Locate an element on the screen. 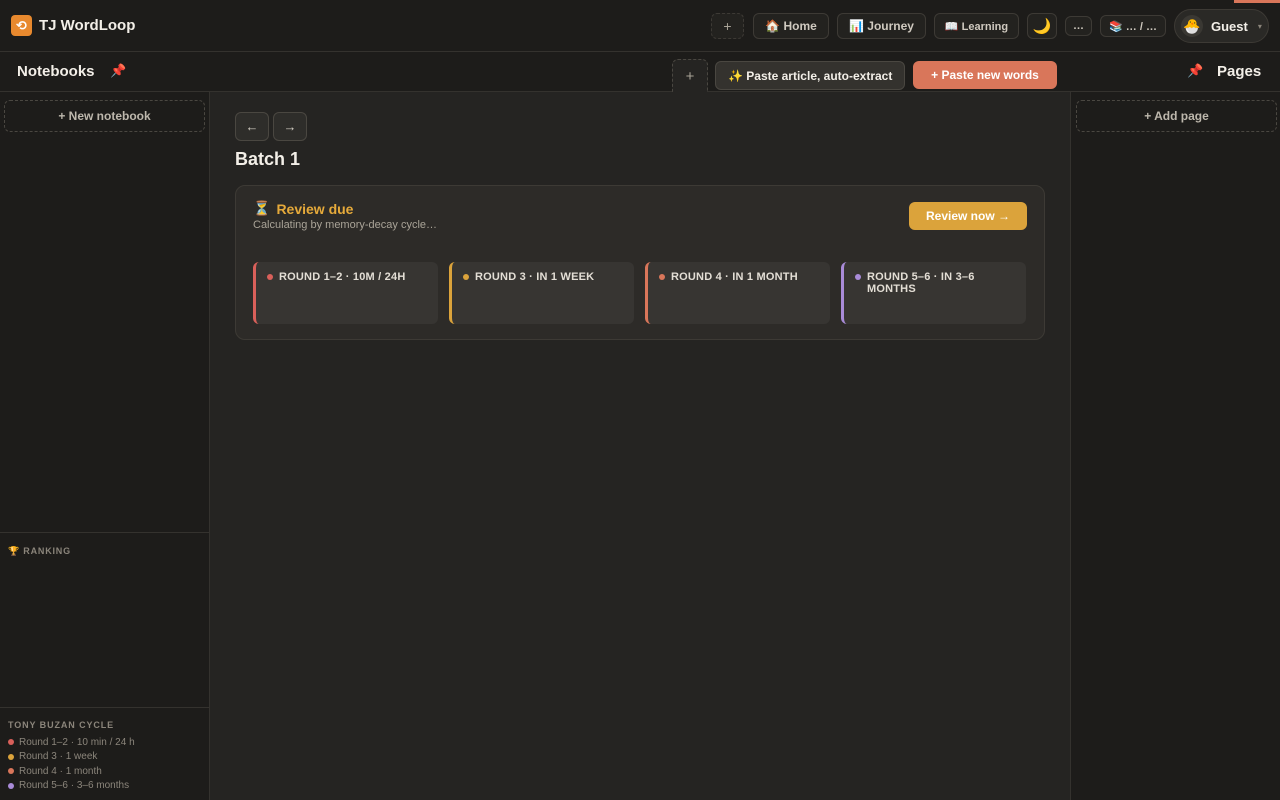  chevron-down-icon: ▾ is located at coordinates (1259, 26).